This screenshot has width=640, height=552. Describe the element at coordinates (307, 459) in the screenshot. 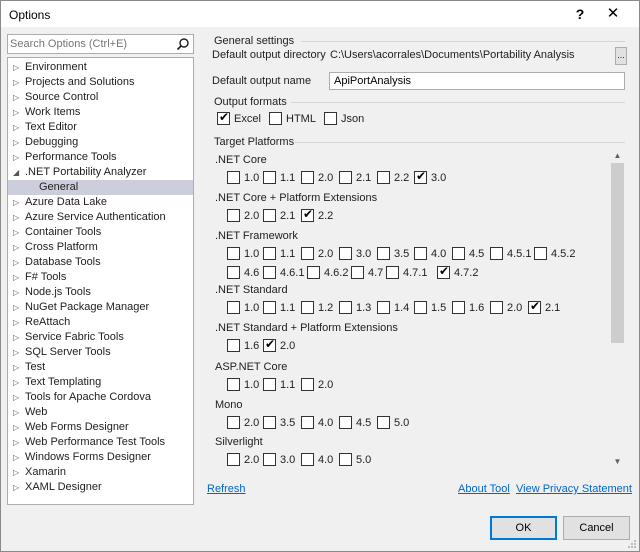

I see `platform-silverlight-4-0-checkbox` at that location.